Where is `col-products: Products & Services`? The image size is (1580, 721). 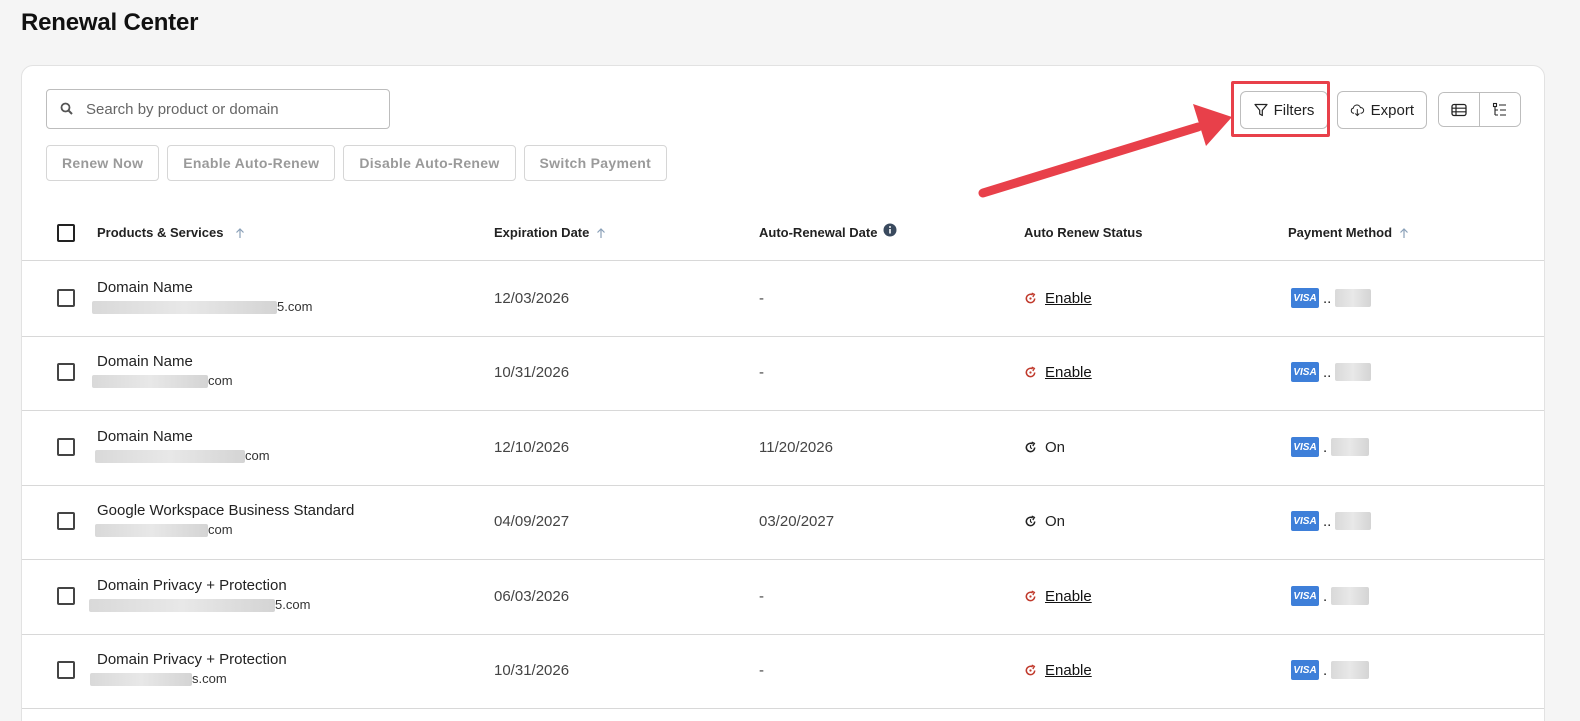
col-products: Products & Services is located at coordinates (172, 232).